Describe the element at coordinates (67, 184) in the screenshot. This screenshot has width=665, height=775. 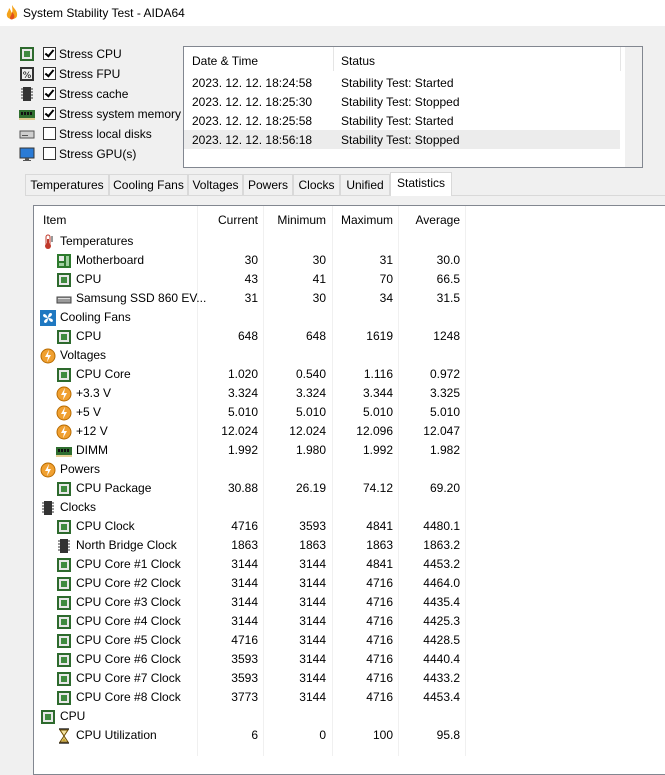
I see `tab-temperatures: Temperatures` at that location.